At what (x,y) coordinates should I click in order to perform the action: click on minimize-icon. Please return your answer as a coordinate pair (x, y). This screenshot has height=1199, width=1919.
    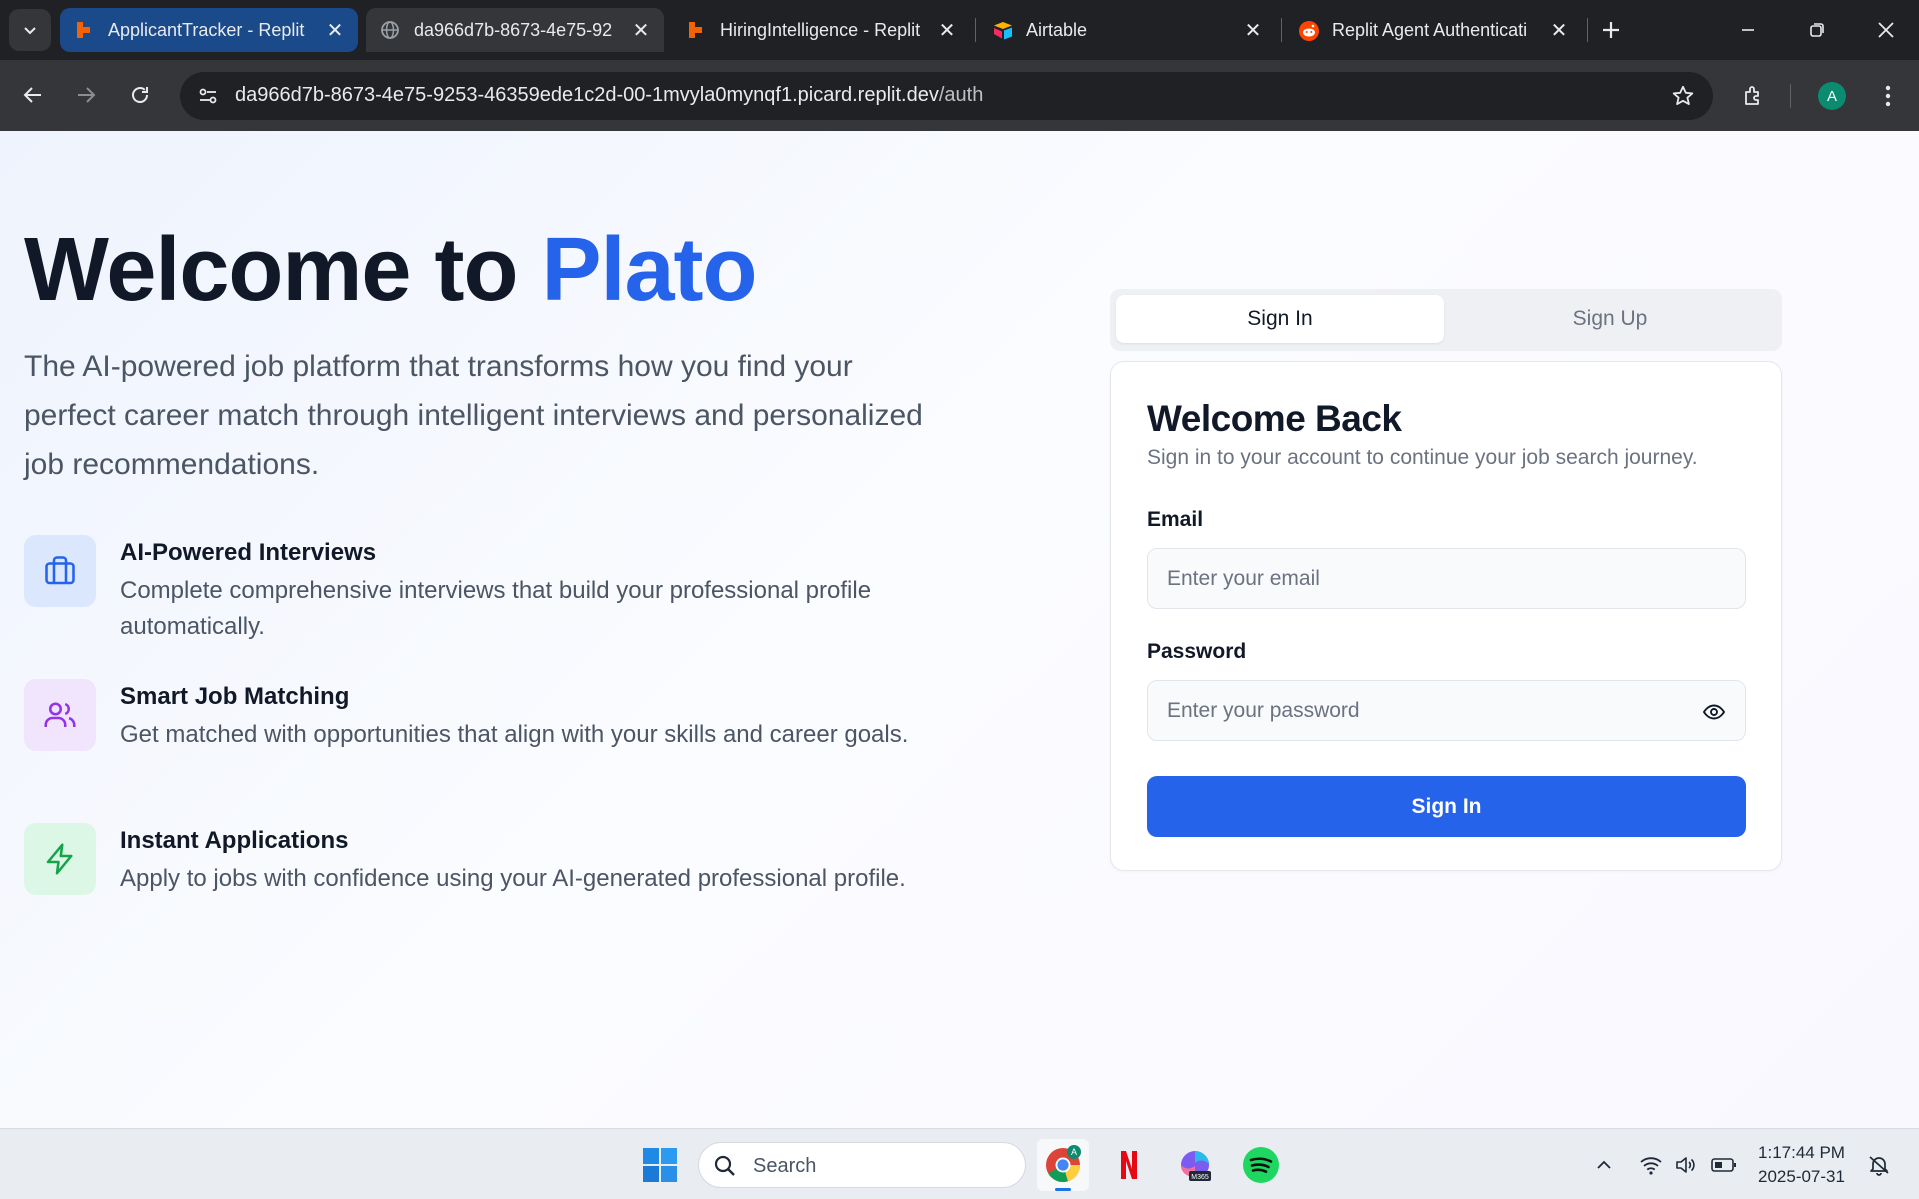
    Looking at the image, I should click on (1748, 30).